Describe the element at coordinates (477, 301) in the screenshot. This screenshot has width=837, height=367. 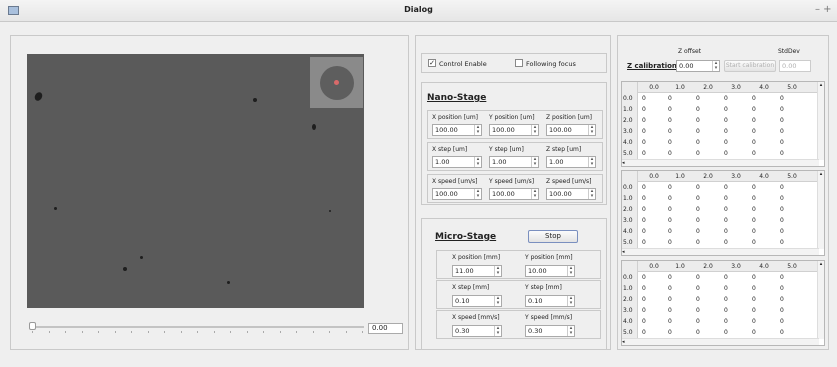
I see `micro-step-input: 0.10 ▴ ▾` at that location.